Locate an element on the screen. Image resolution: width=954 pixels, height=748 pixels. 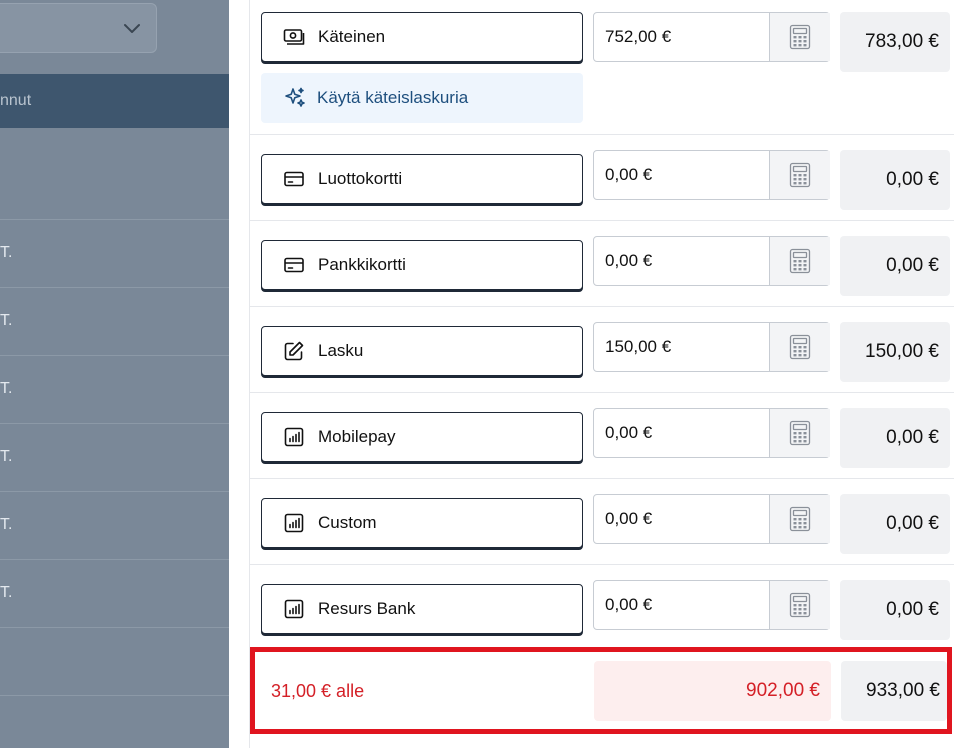
payment-summary: 31,00 € alle 902,00 € 933,00 € is located at coordinates (601, 690).